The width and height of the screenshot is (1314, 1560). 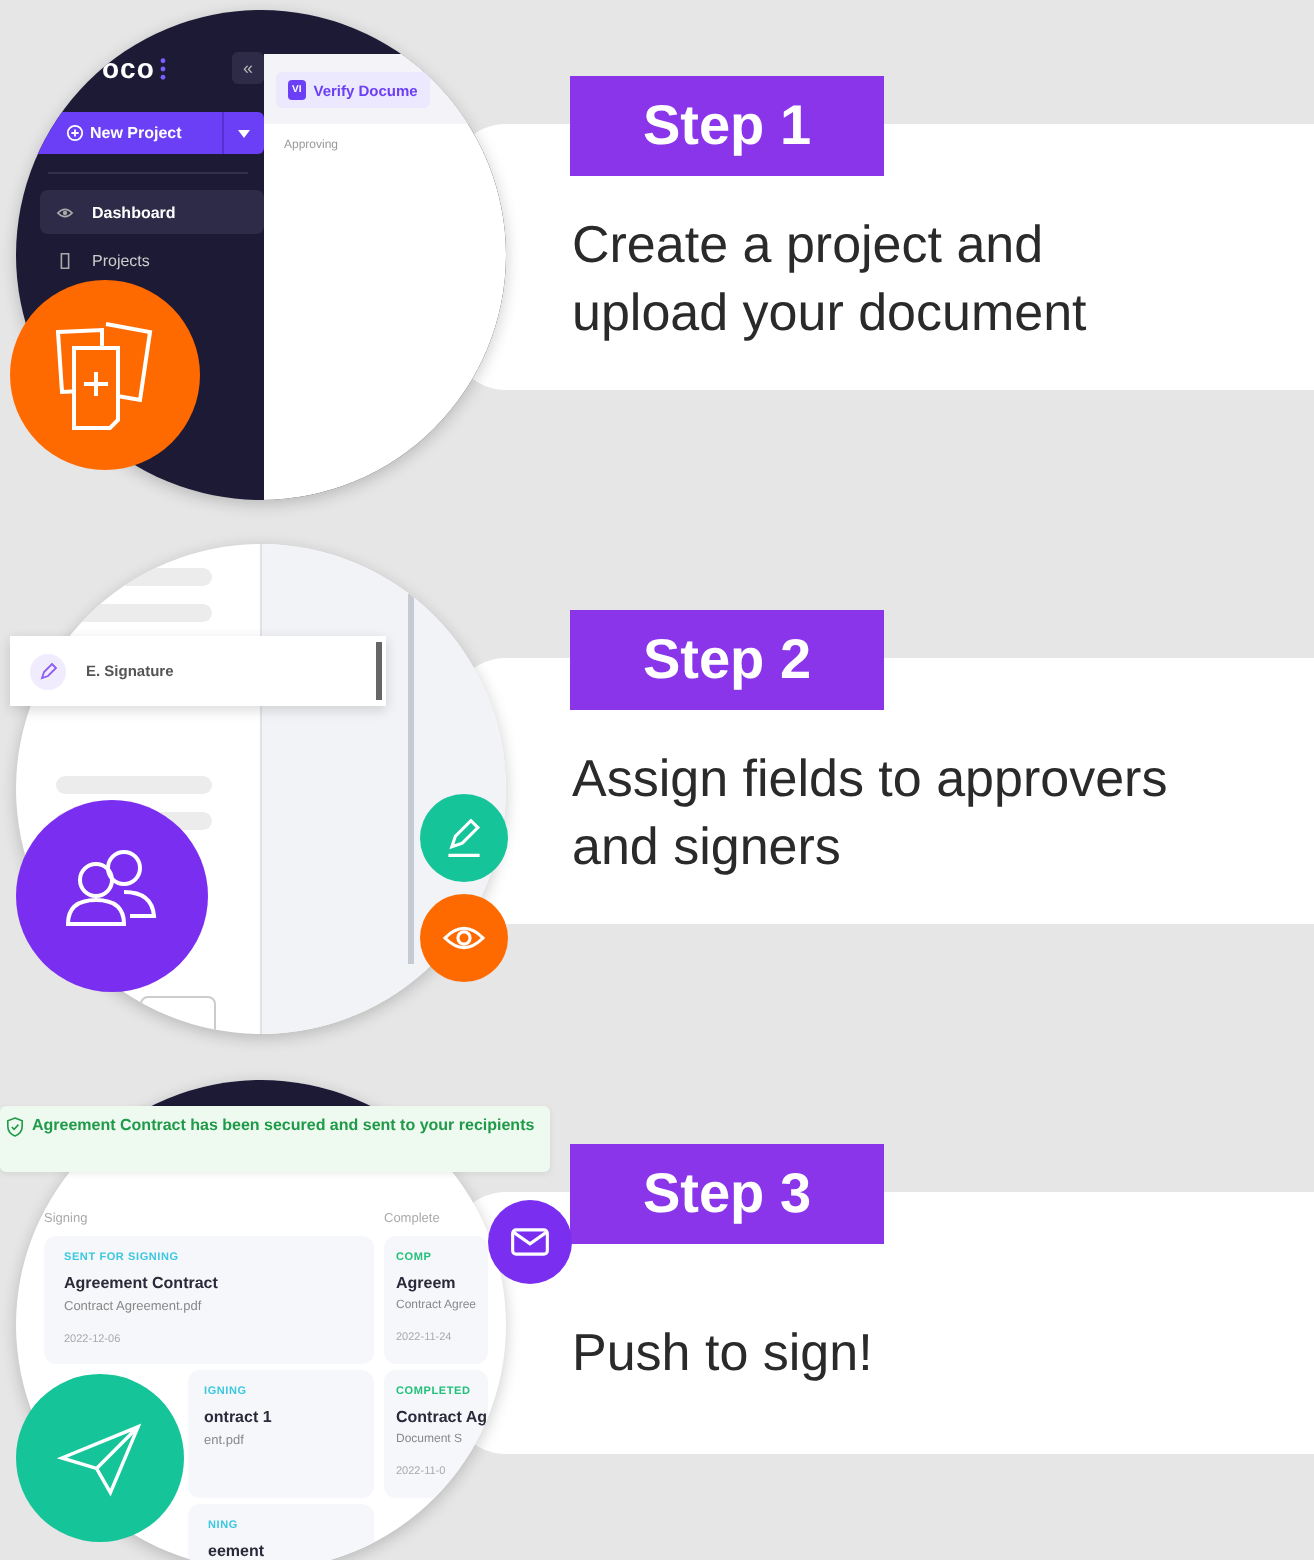 What do you see at coordinates (442, 1417) in the screenshot?
I see `document-title: Contract Ag` at bounding box center [442, 1417].